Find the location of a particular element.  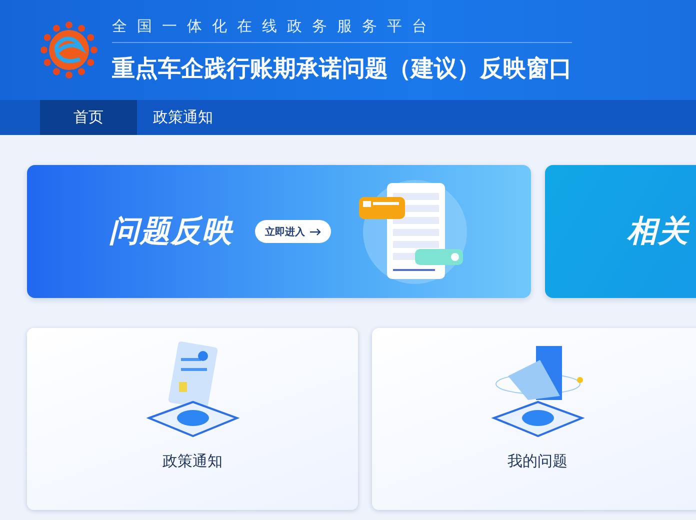

enter-button: 立即进入 is located at coordinates (293, 231).